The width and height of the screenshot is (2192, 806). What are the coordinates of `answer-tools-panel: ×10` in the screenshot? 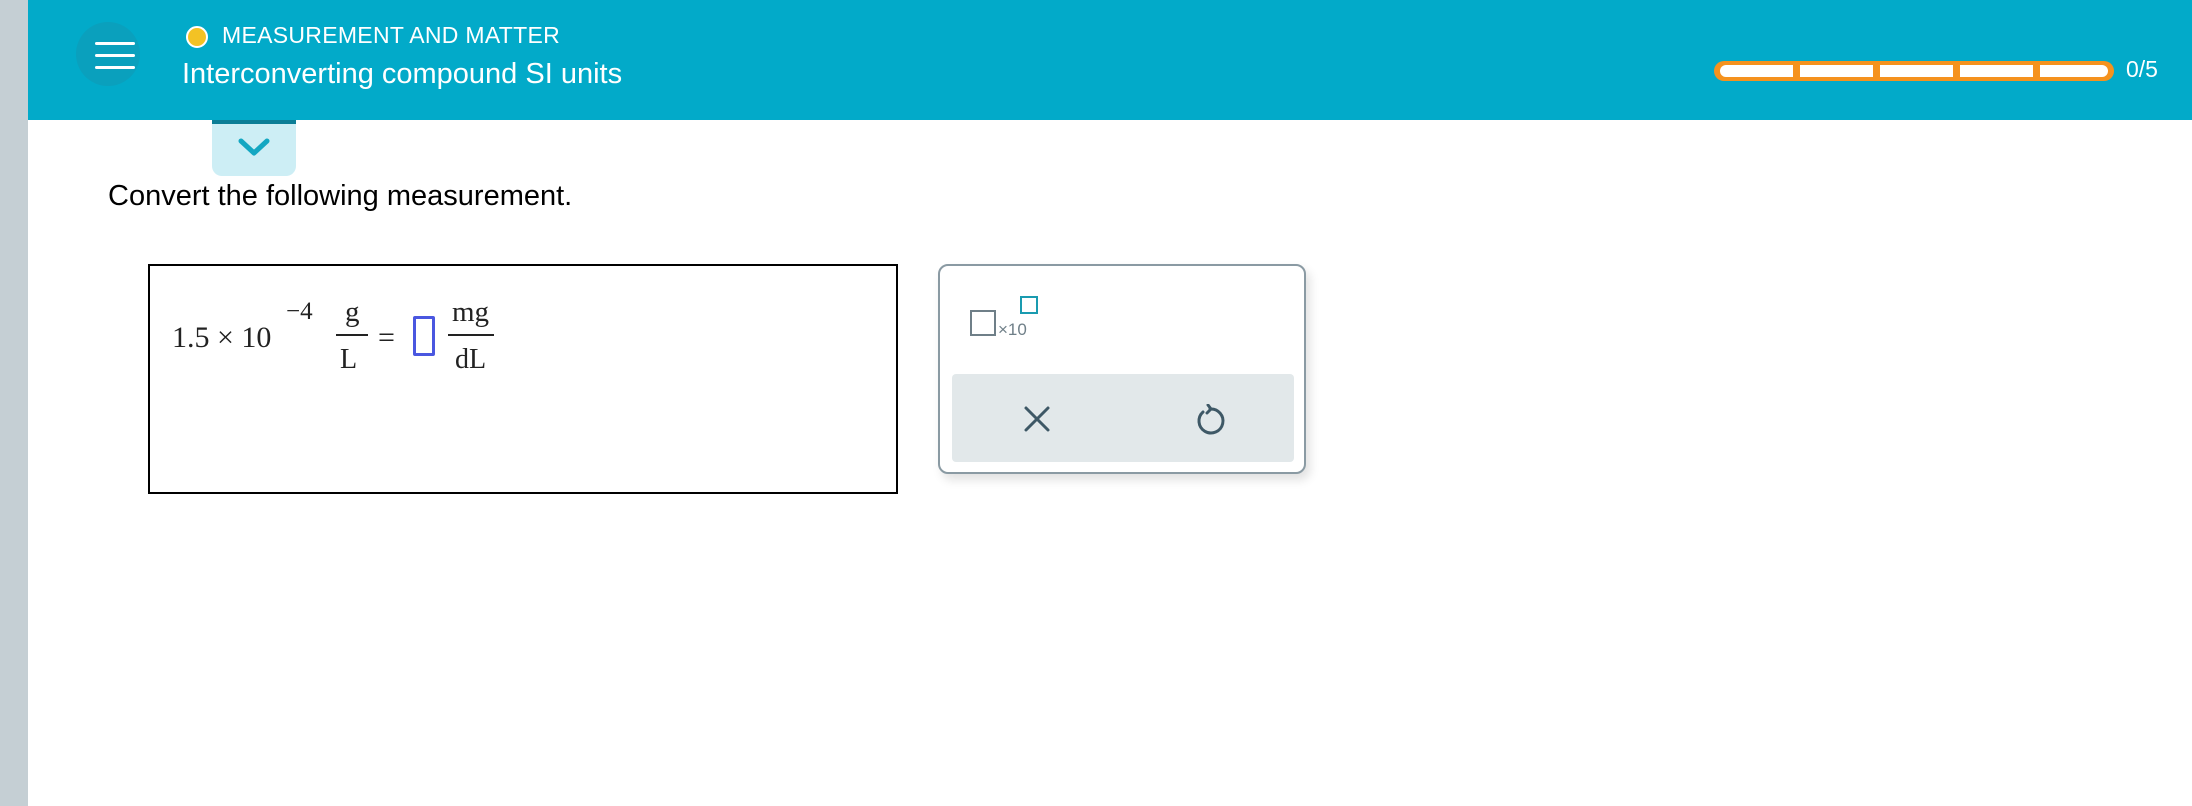 It's located at (1122, 369).